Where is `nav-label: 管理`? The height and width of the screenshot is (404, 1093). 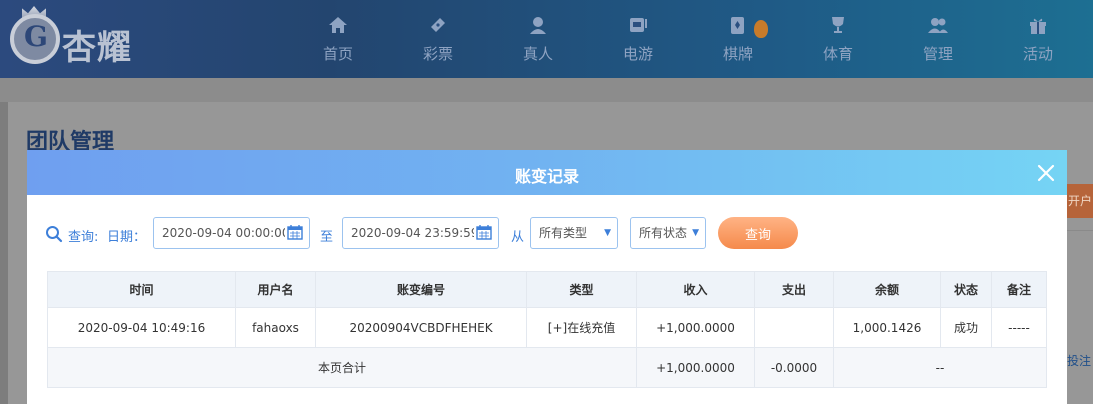 nav-label: 管理 is located at coordinates (937, 54).